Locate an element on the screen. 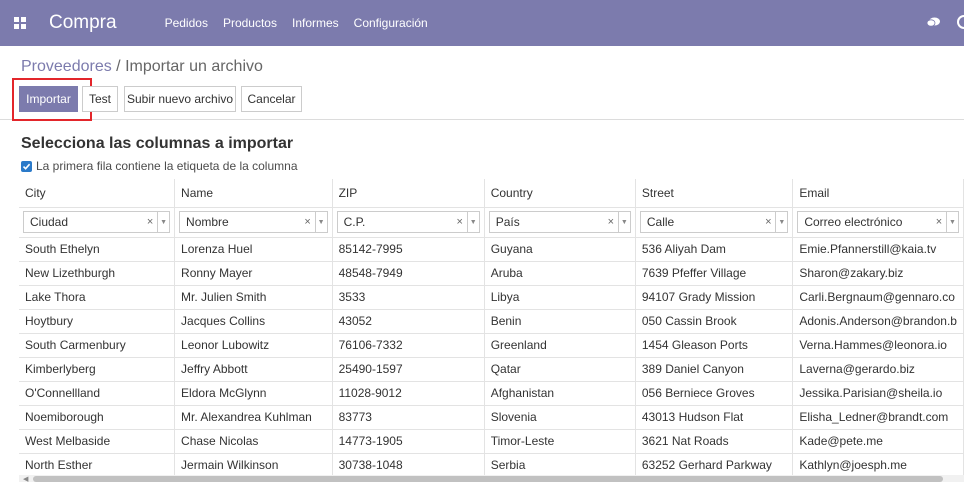 This screenshot has width=964, height=482. horizontal-scrollbar: ◀ is located at coordinates (491, 478).